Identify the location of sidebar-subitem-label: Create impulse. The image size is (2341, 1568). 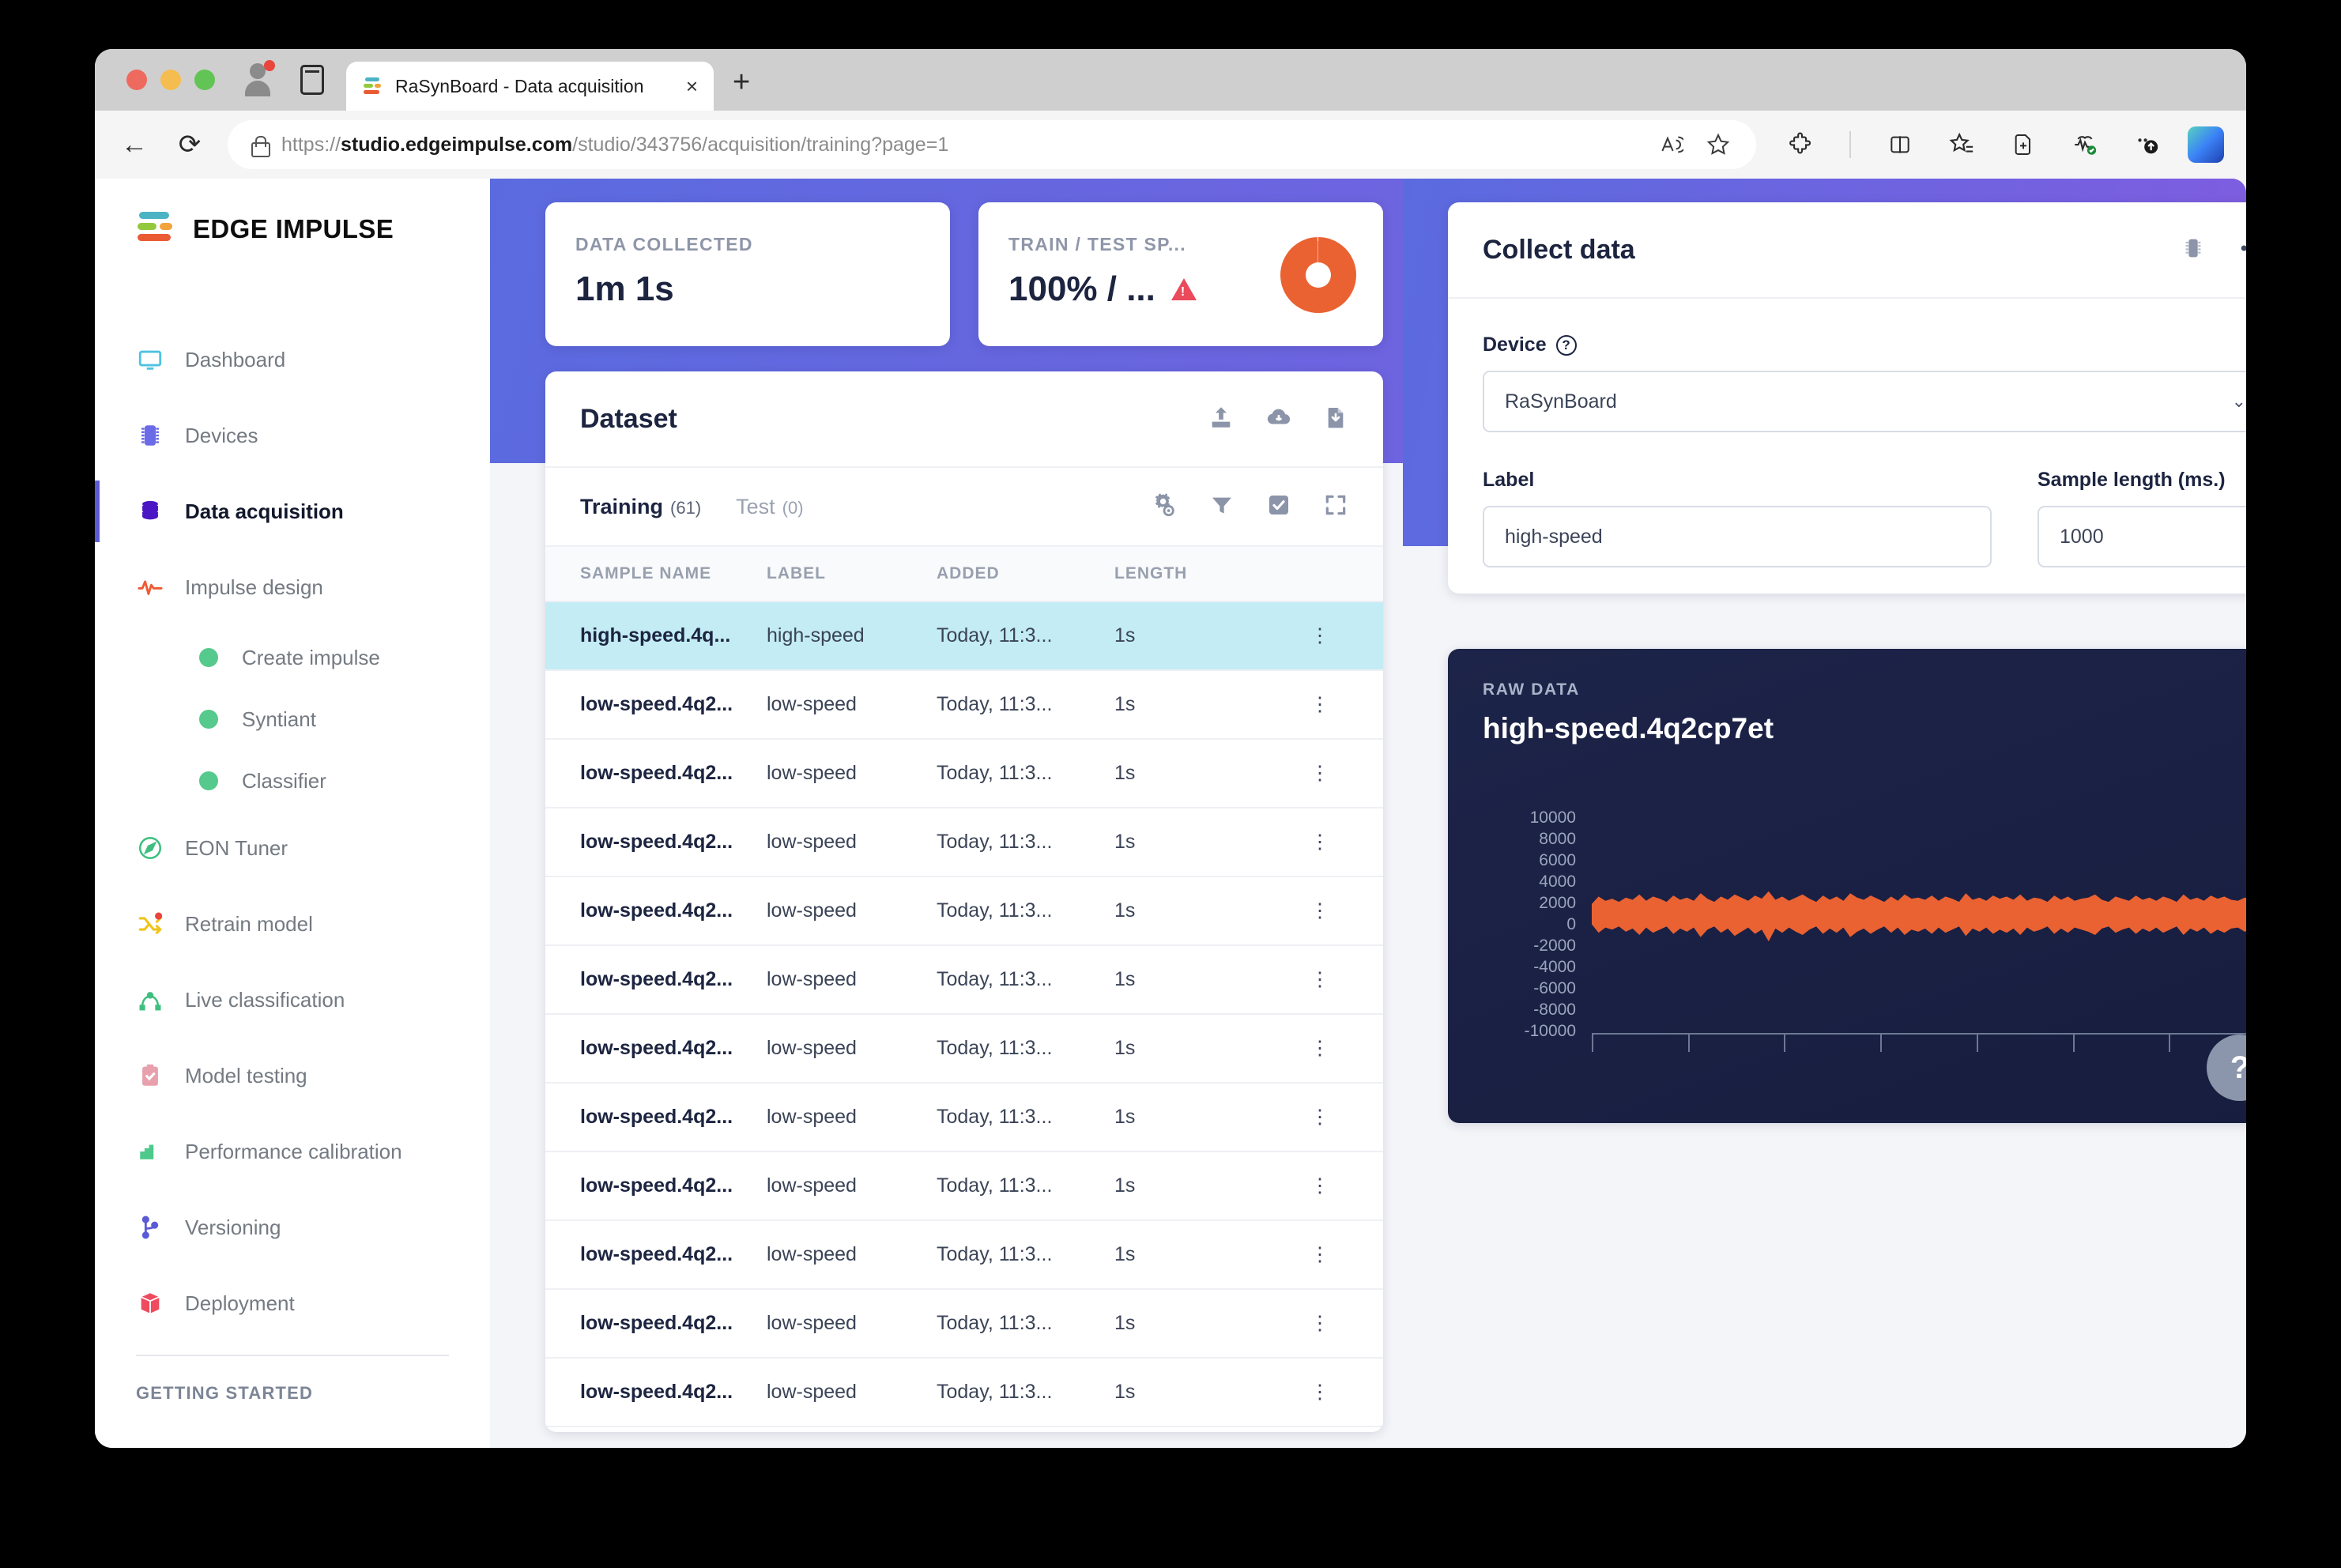
(311, 657).